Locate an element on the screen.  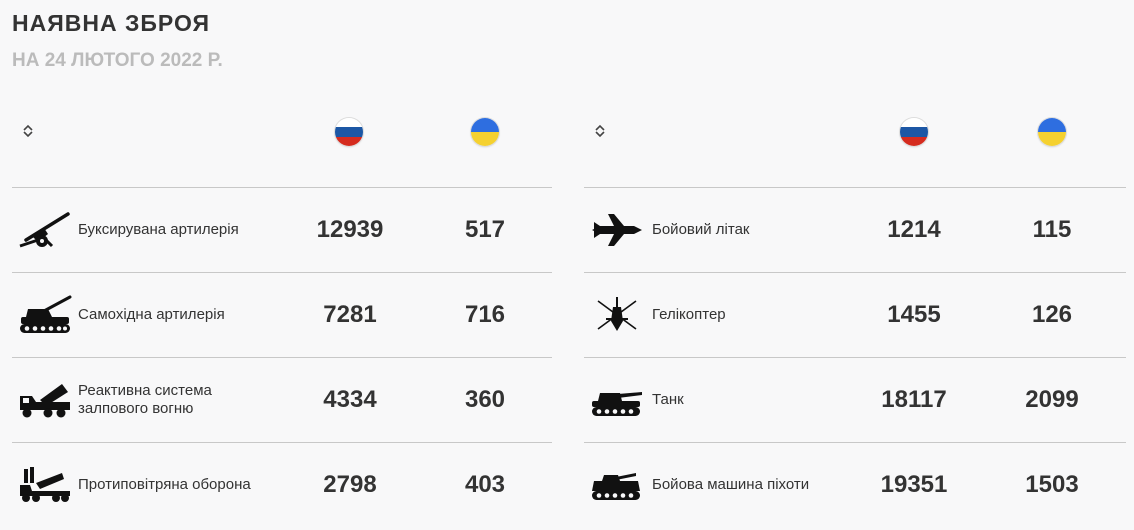
russia-value: 1455 is located at coordinates (914, 314).